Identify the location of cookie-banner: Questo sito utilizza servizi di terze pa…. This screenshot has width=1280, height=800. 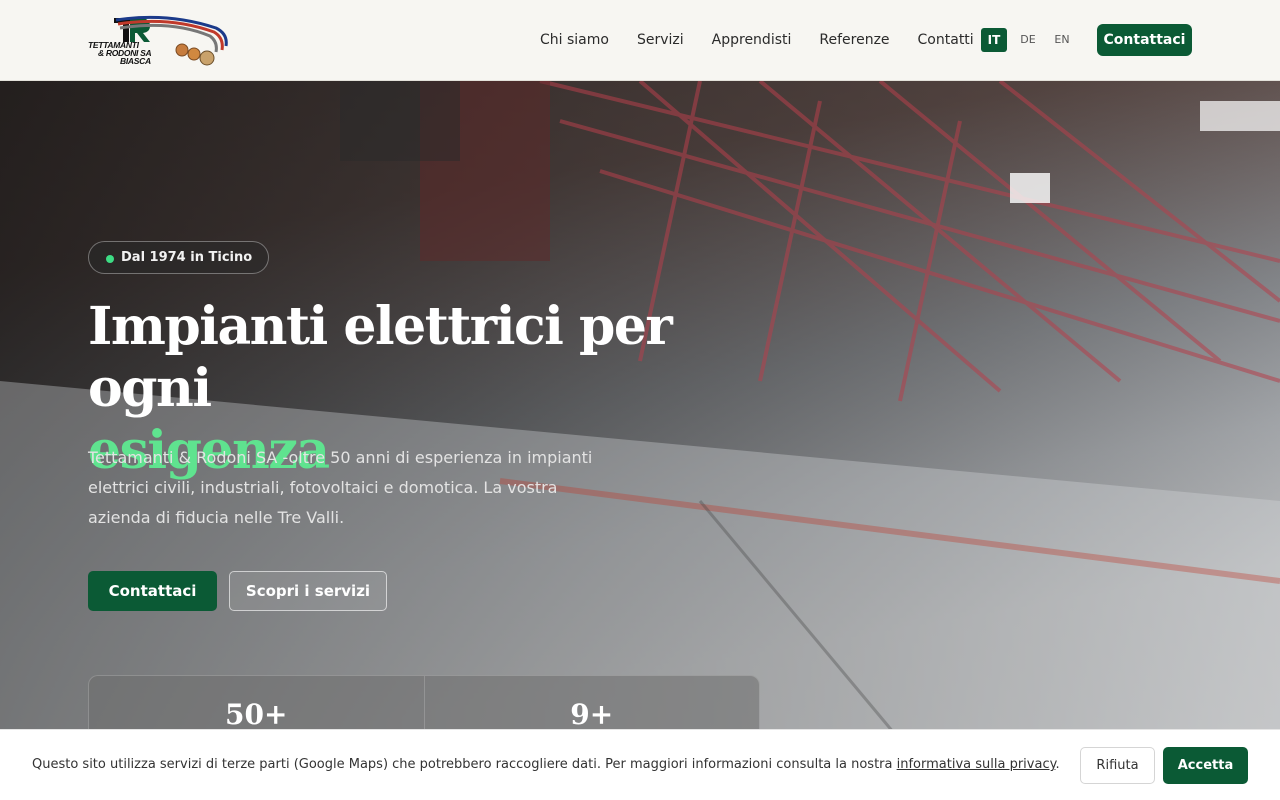
(640, 764).